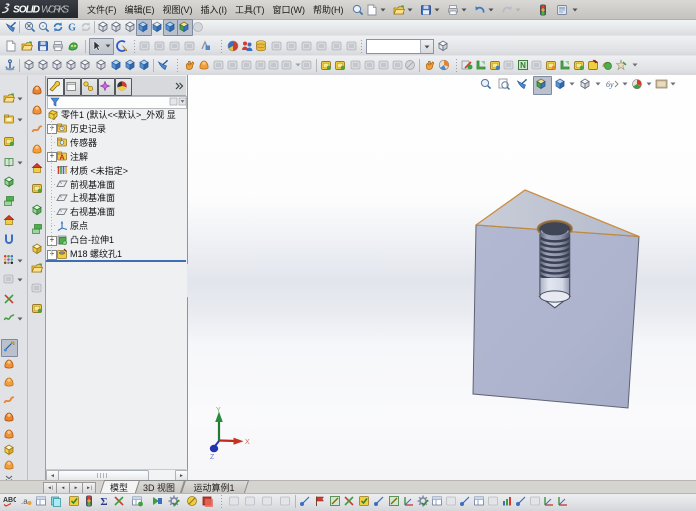  What do you see at coordinates (523, 65) in the screenshot?
I see `svg-text: N` at bounding box center [523, 65].